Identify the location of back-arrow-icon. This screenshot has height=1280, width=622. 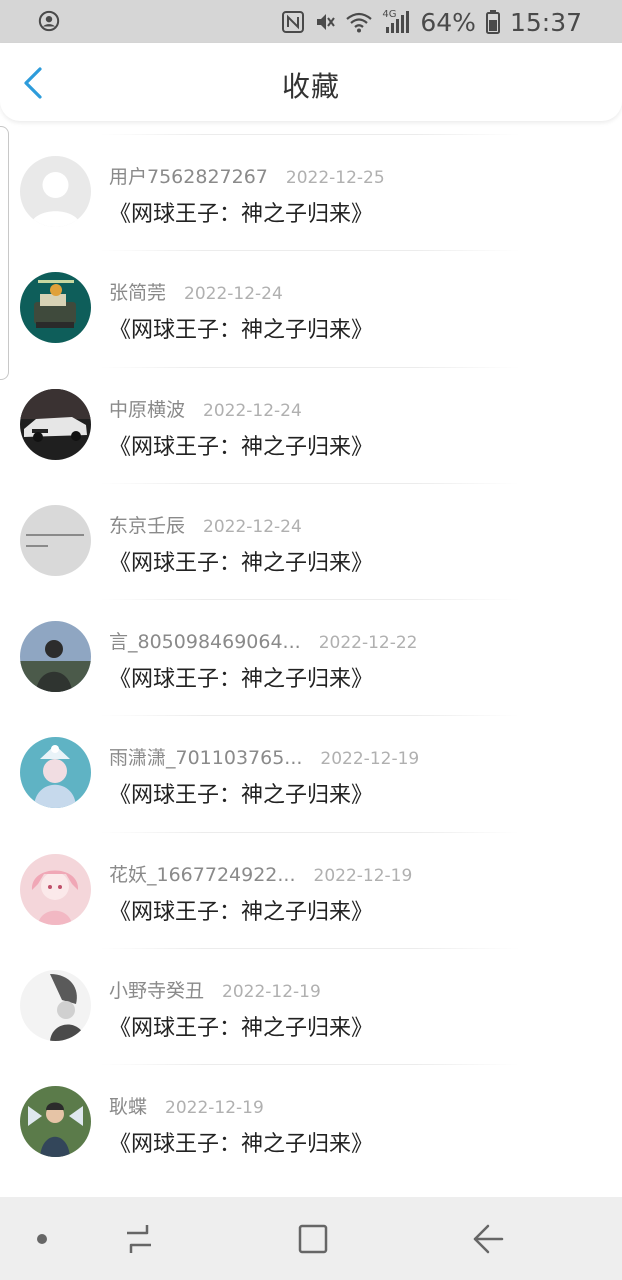
(488, 1239).